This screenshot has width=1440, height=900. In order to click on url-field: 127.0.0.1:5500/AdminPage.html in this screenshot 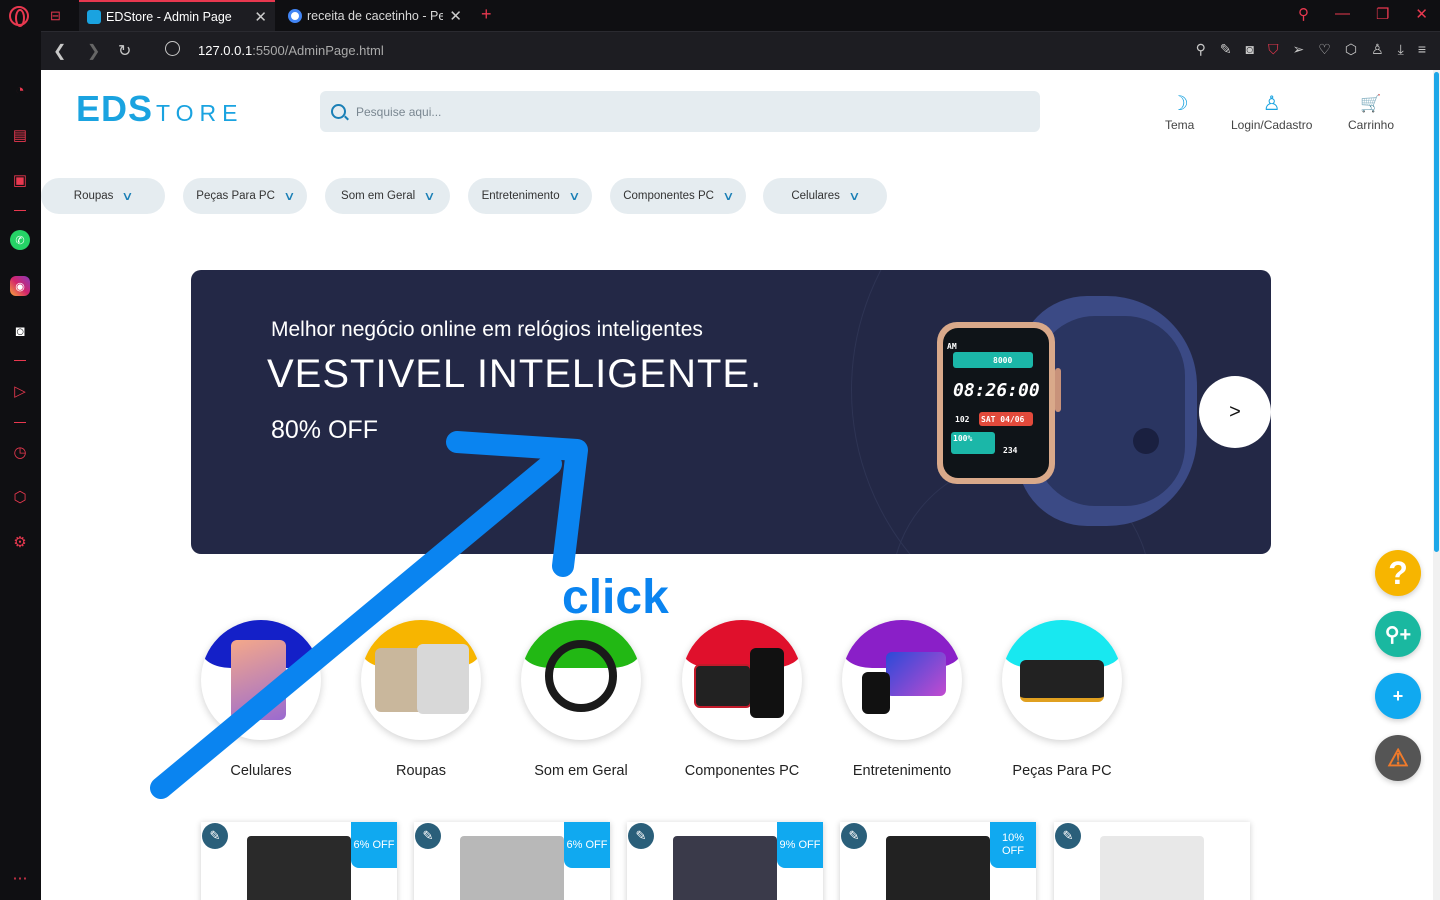, I will do `click(291, 50)`.